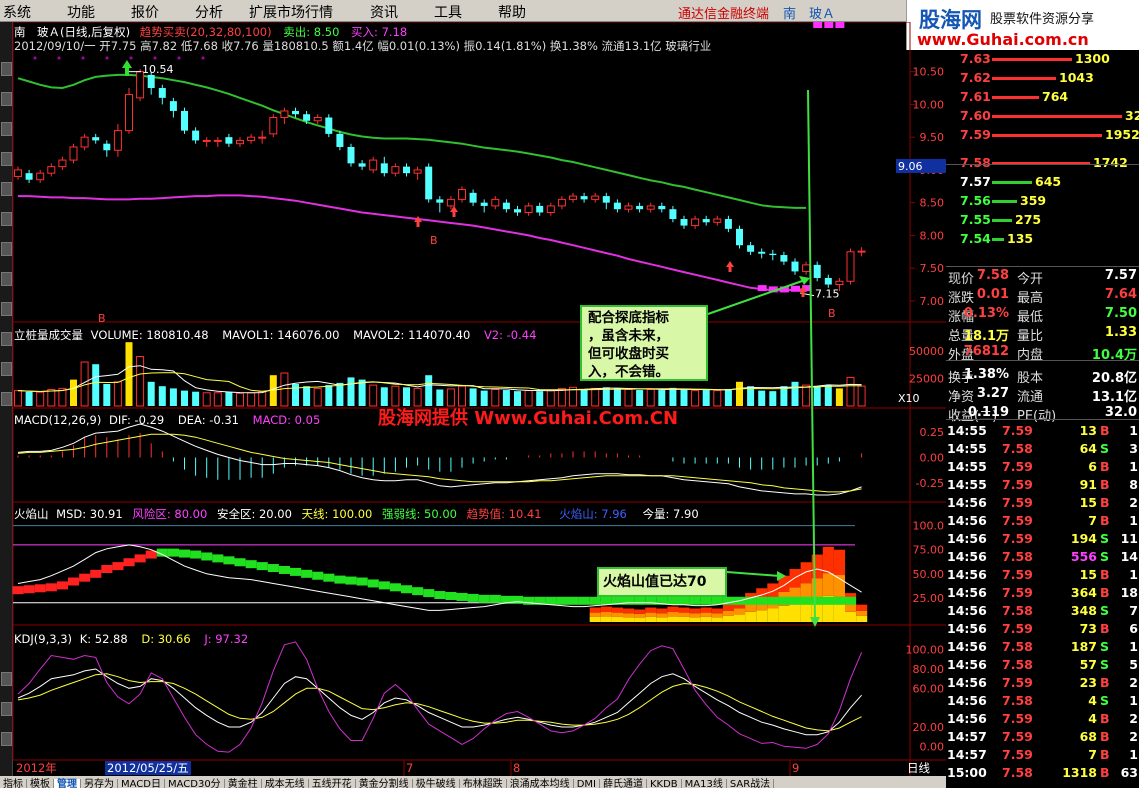  Describe the element at coordinates (704, 783) in the screenshot. I see `indicator-tab: MA13线` at that location.